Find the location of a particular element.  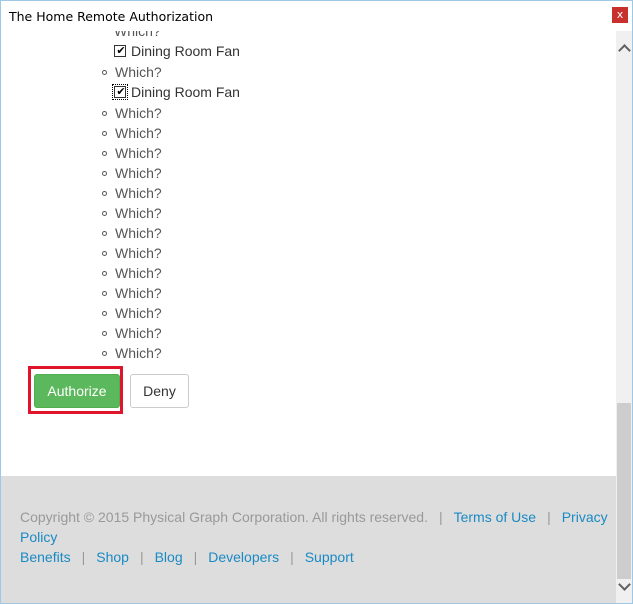

blog-link: Blog is located at coordinates (169, 557).